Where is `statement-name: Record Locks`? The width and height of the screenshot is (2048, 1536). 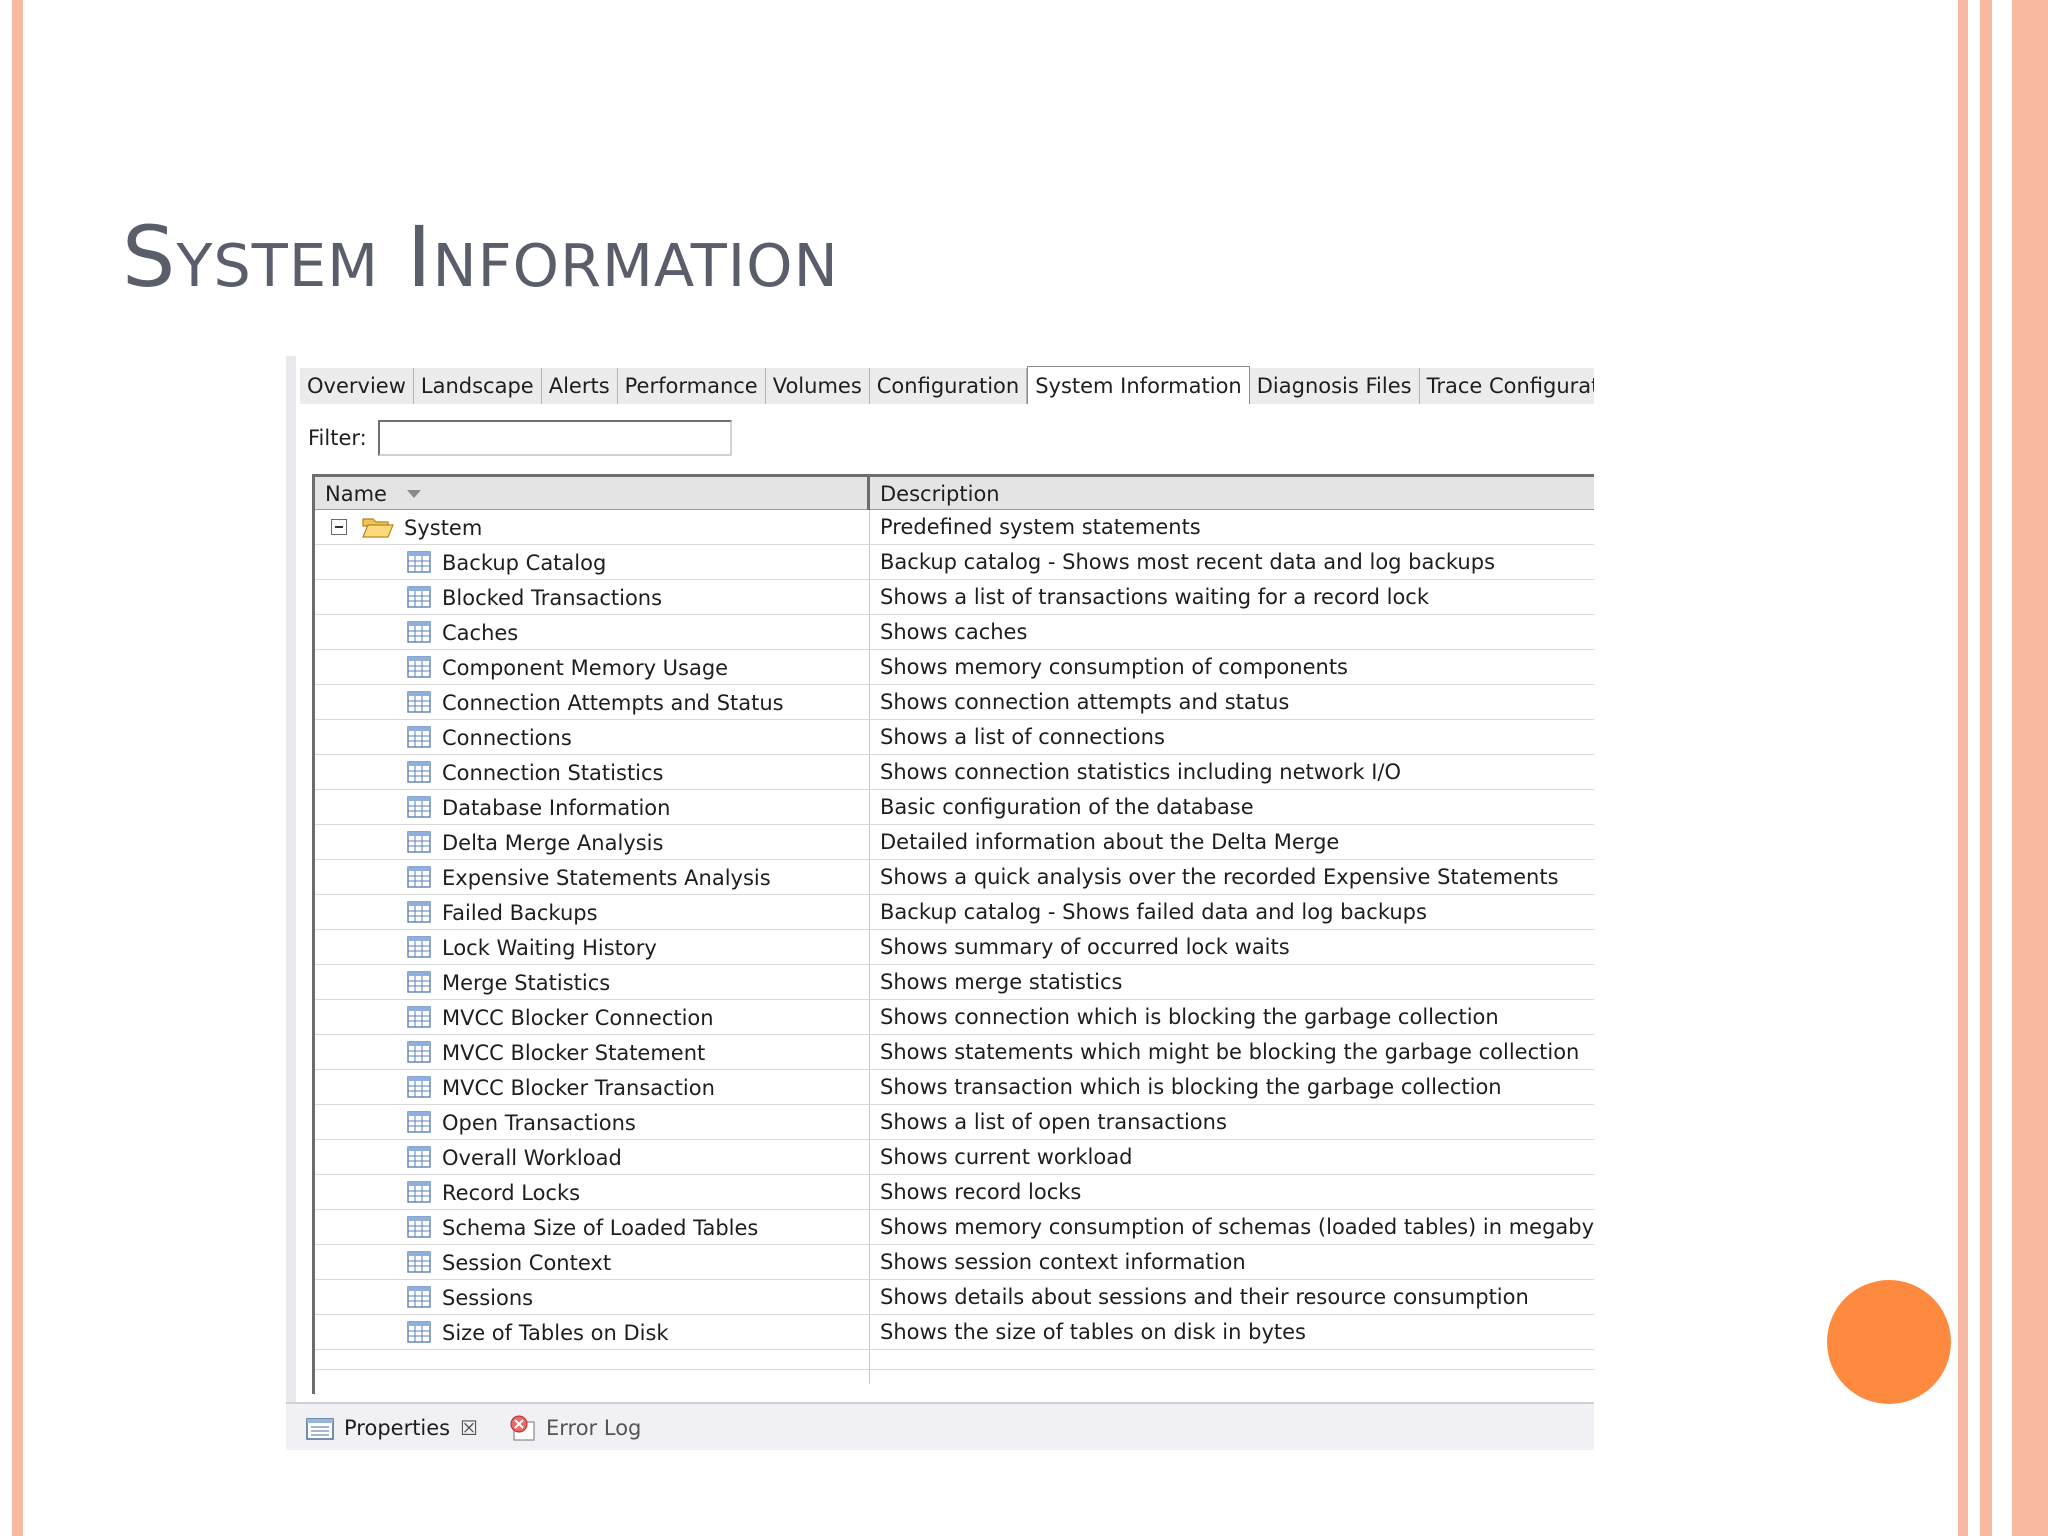 statement-name: Record Locks is located at coordinates (511, 1193).